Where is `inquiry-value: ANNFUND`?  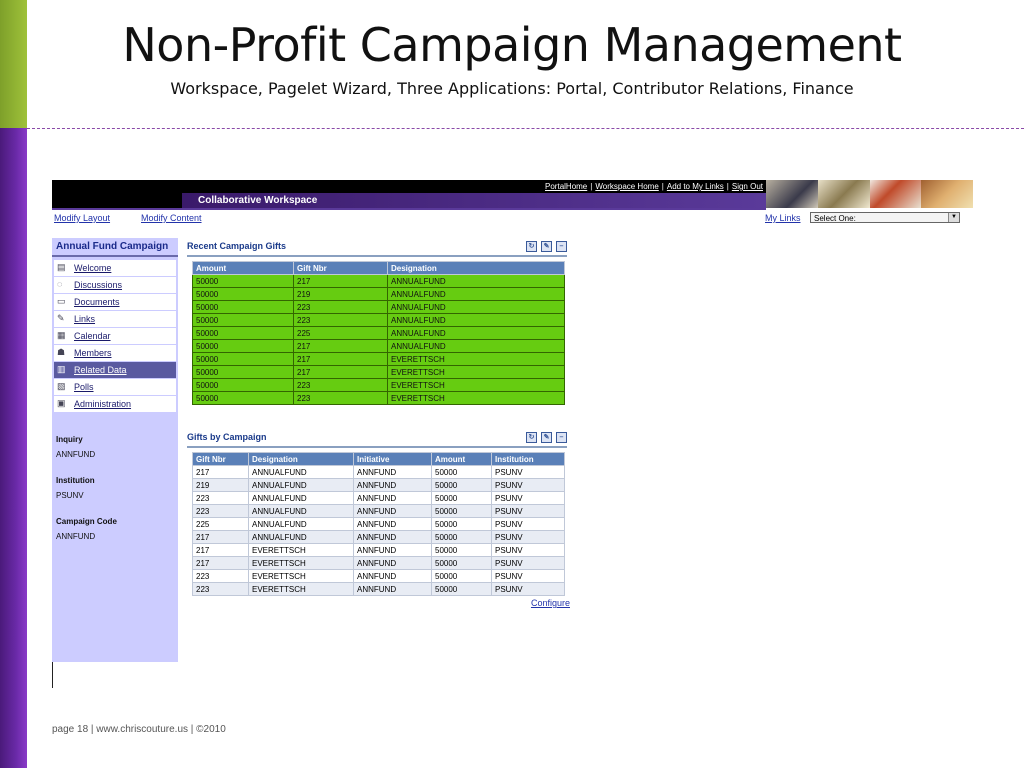 inquiry-value: ANNFUND is located at coordinates (76, 454).